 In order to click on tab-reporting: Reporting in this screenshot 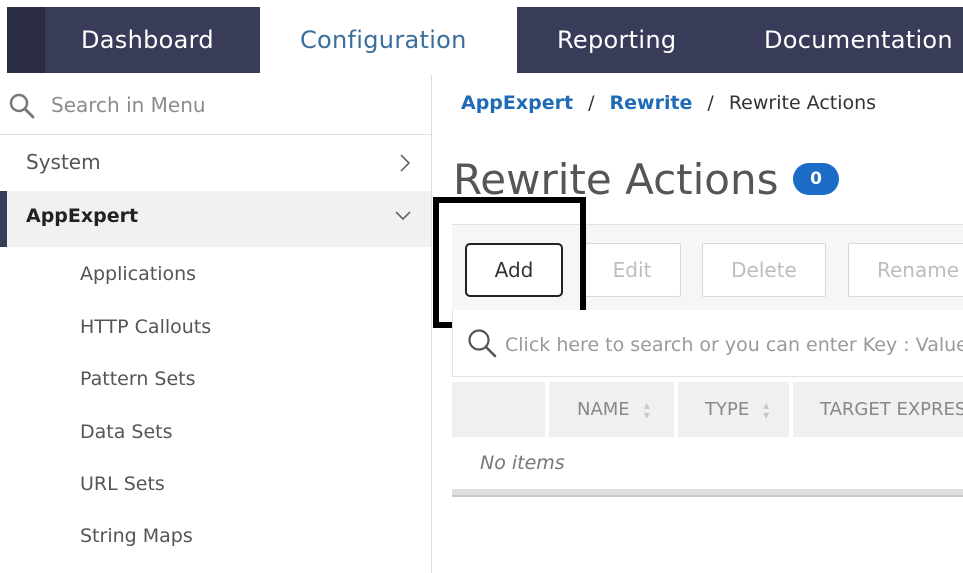, I will do `click(618, 40)`.